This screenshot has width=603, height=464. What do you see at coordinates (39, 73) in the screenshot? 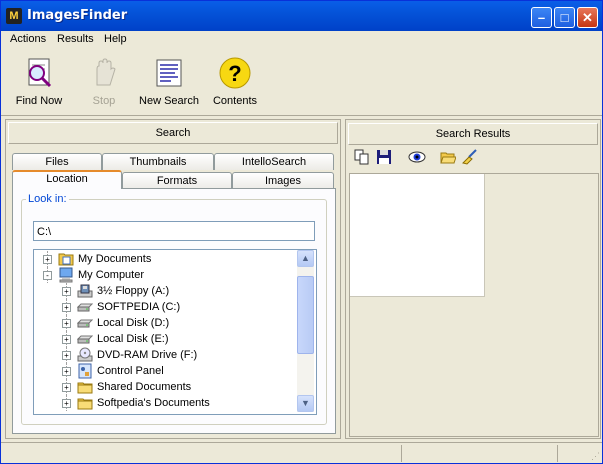
I see `find-now-icon` at bounding box center [39, 73].